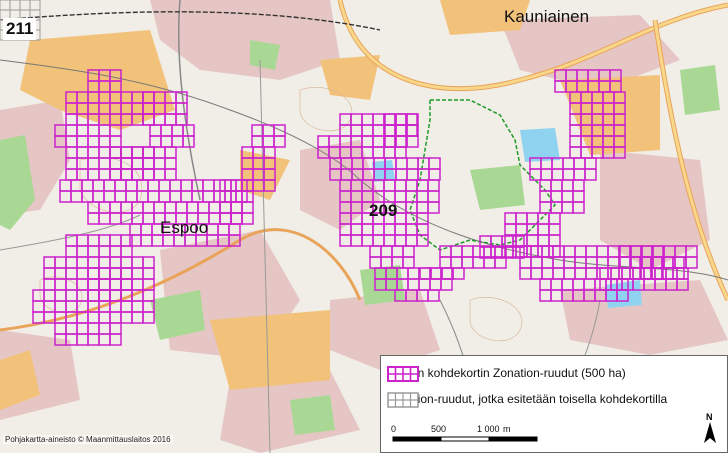  I want to click on scale-bar-graphic, so click(465, 439).